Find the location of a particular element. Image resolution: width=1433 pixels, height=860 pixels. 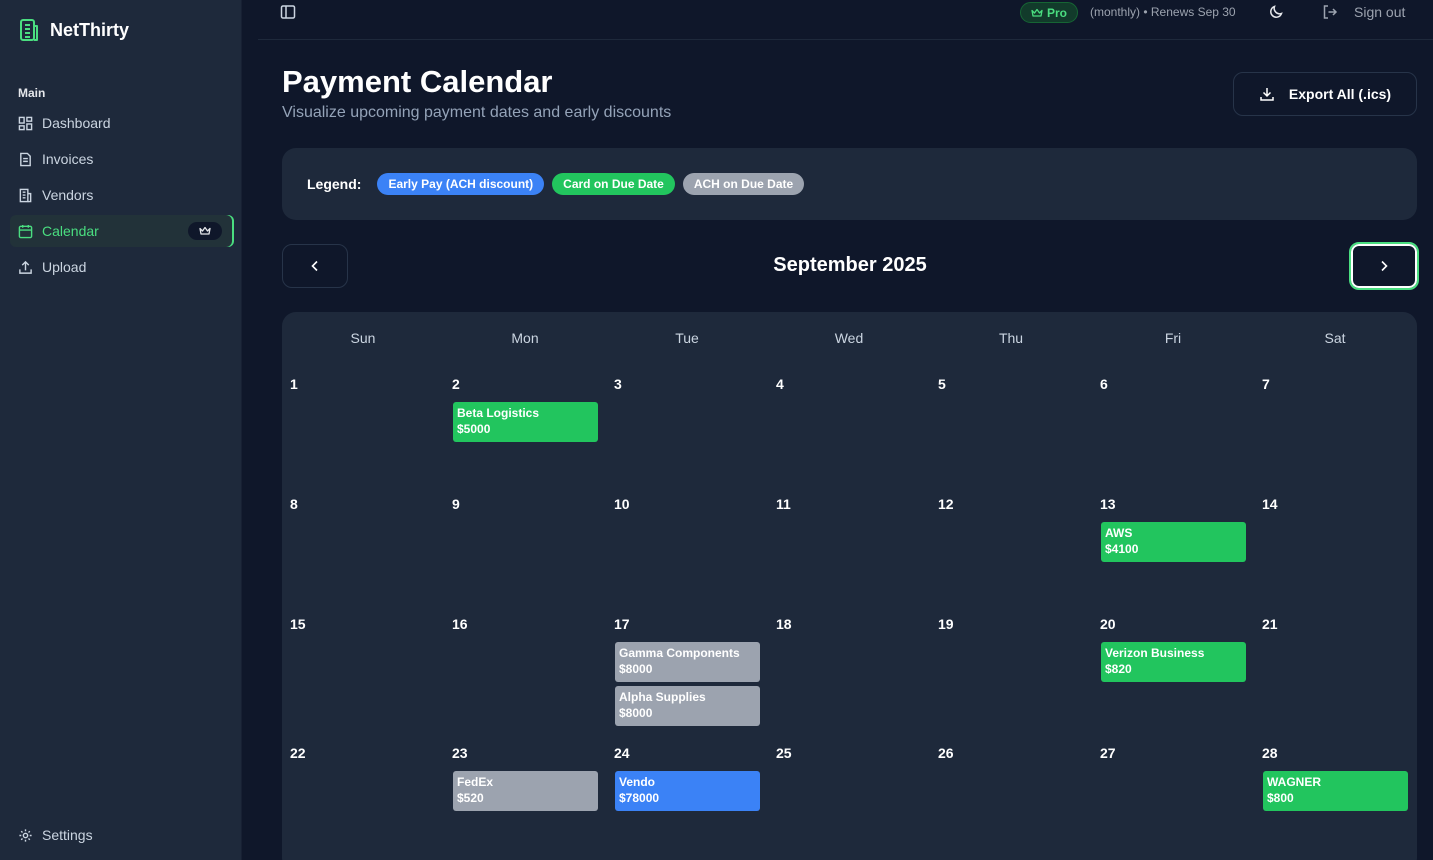

legend-early-pay: Early Pay (ACH discount) is located at coordinates (461, 184).